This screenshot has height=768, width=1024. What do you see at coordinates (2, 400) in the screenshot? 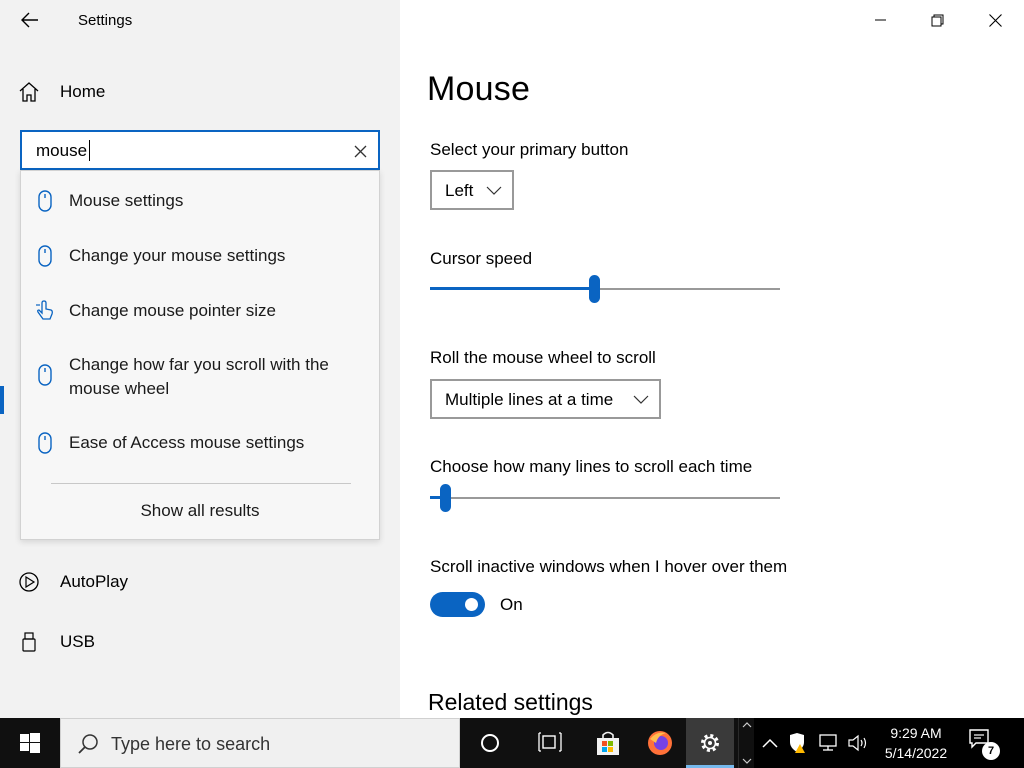
I see `selected-item-indicator` at bounding box center [2, 400].